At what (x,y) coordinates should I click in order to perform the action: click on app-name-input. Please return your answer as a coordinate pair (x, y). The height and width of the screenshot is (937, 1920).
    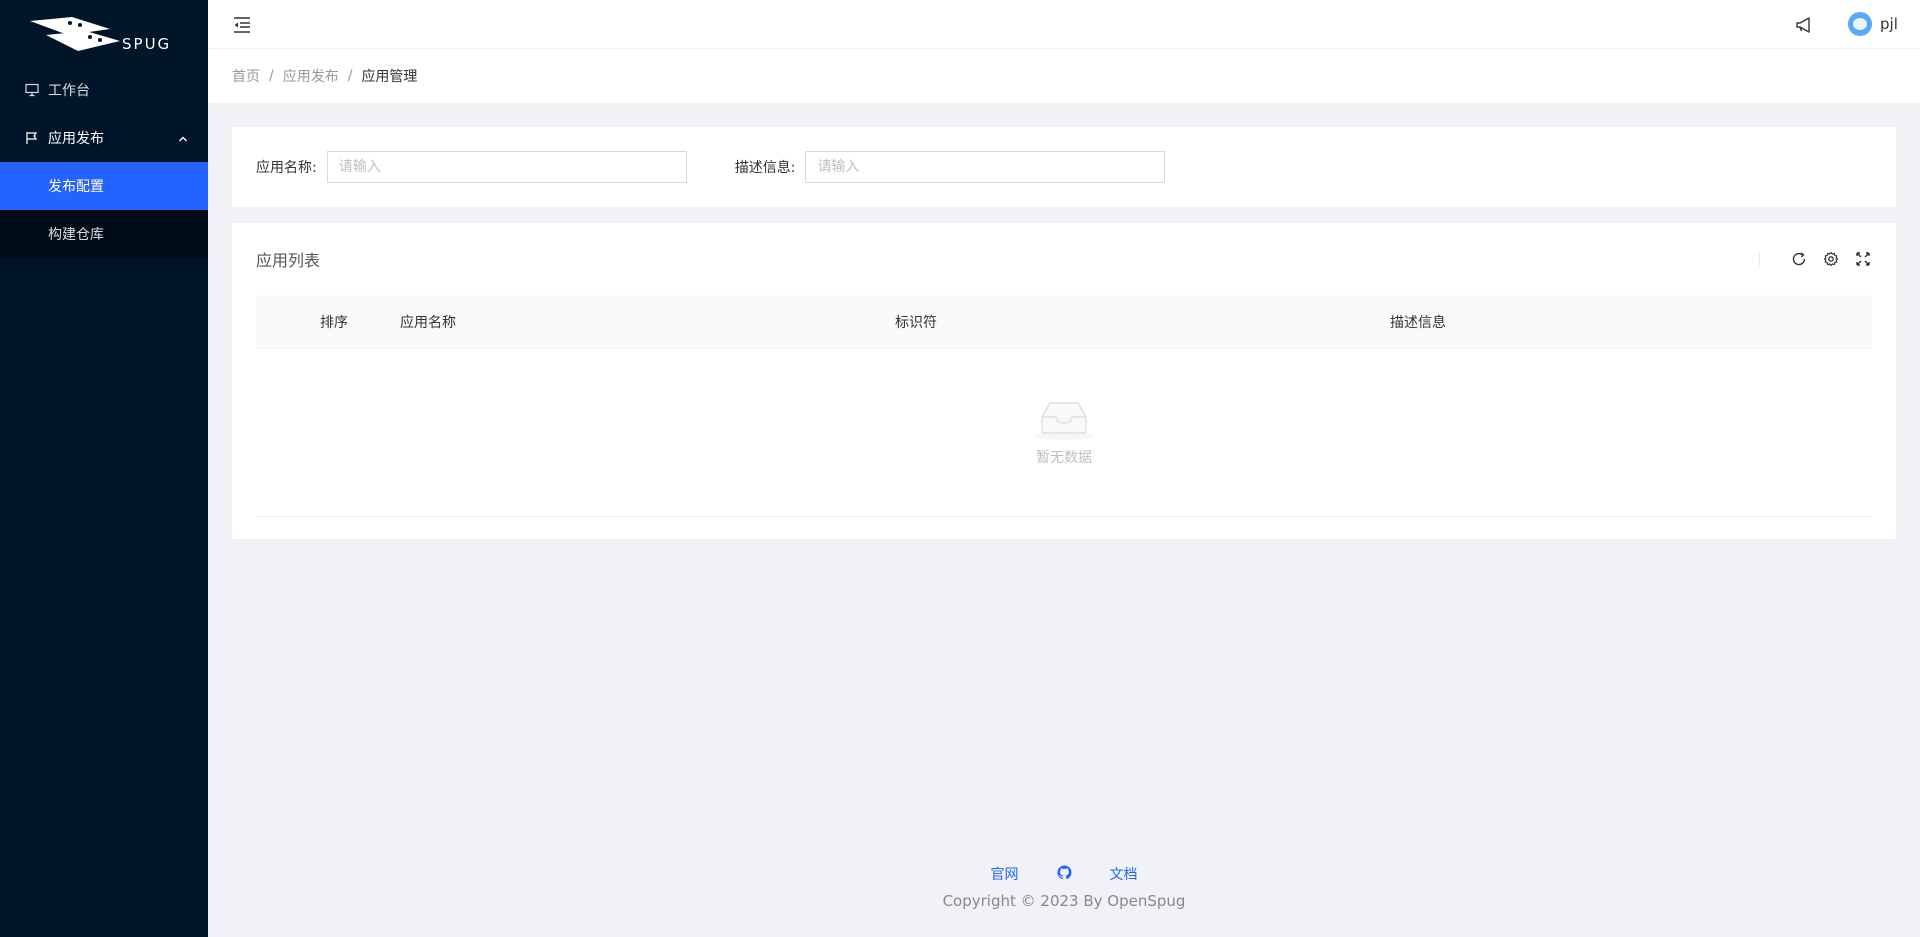
    Looking at the image, I should click on (506, 167).